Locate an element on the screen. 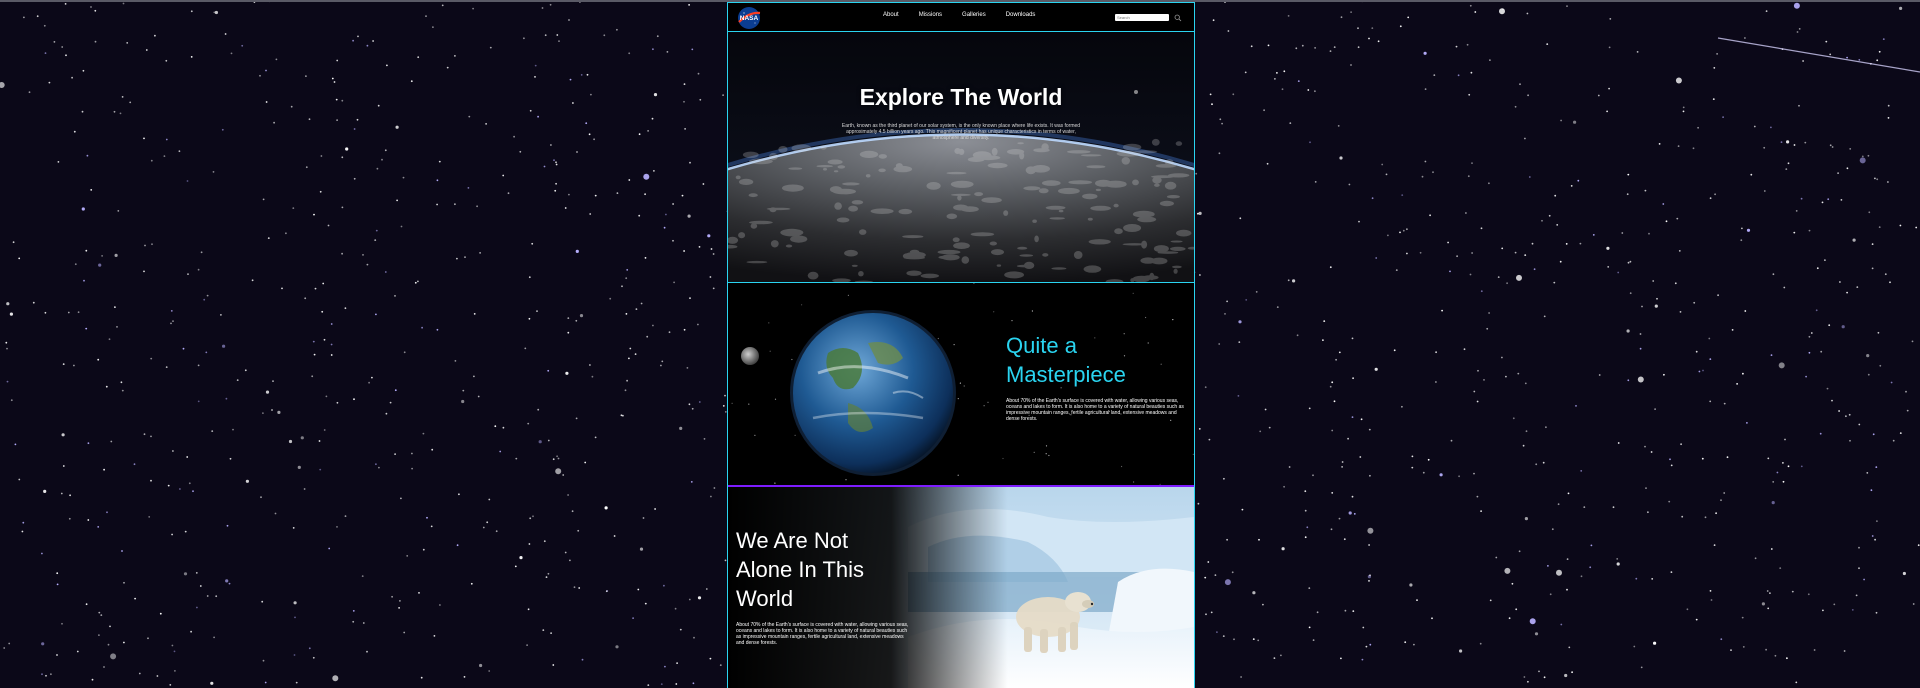 The width and height of the screenshot is (1920, 688). nasa-logo: NASA is located at coordinates (749, 18).